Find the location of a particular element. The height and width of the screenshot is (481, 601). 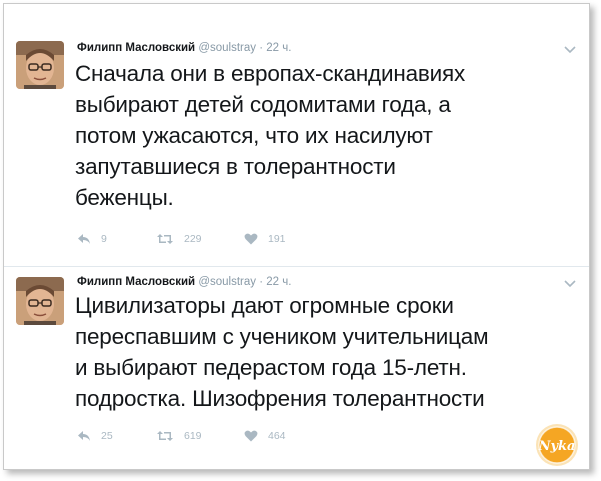

retweet-button: 619 is located at coordinates (179, 436).